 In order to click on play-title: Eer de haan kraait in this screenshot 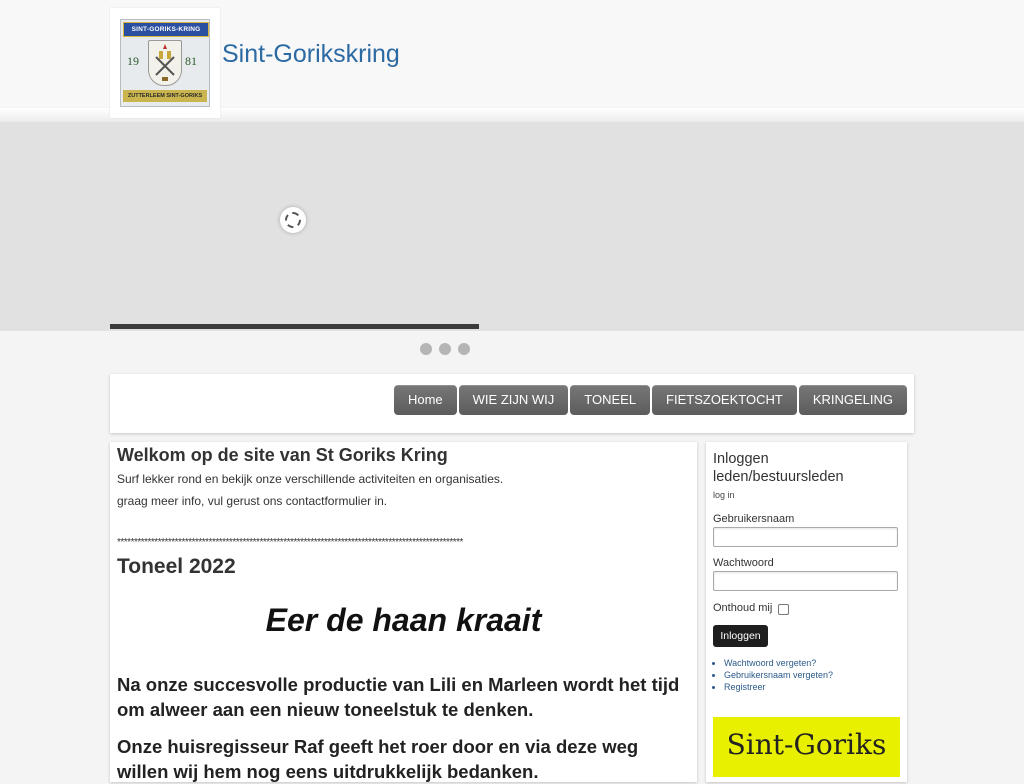, I will do `click(403, 620)`.